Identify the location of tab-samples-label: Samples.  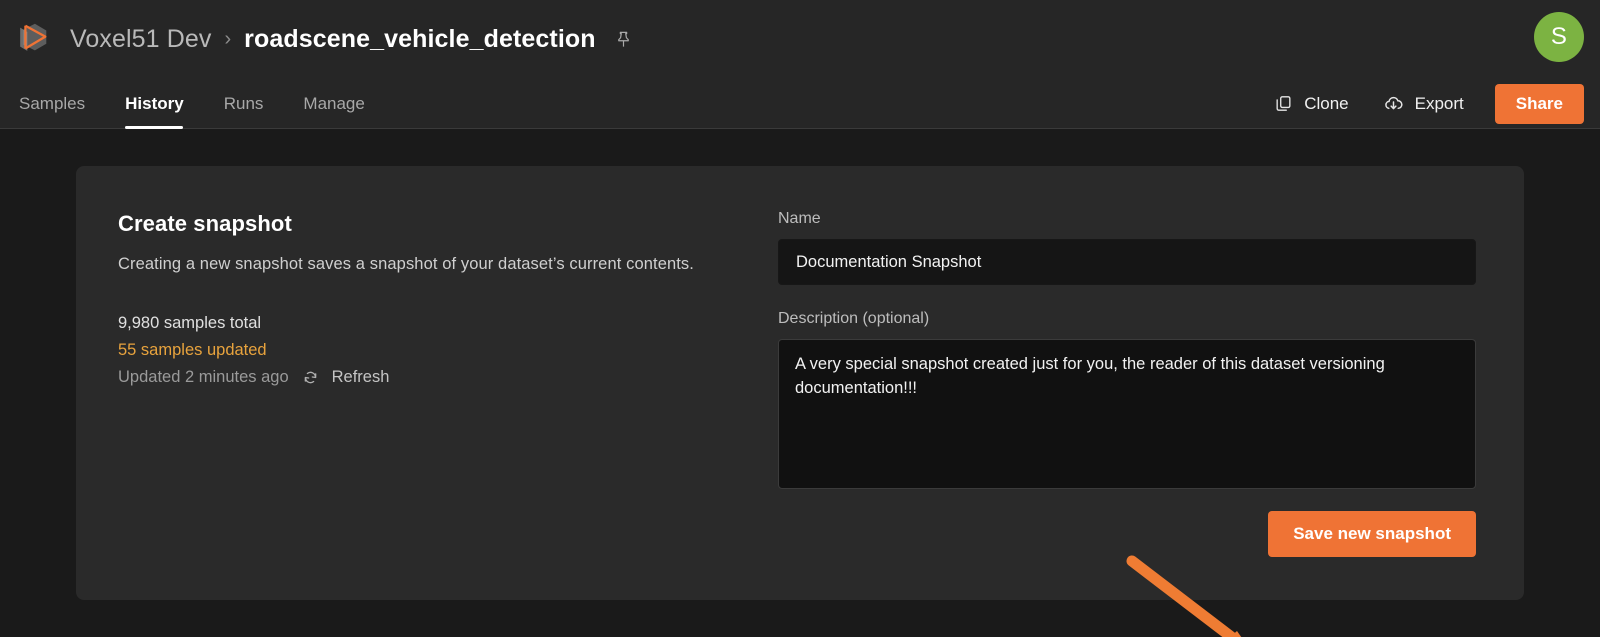
(52, 103).